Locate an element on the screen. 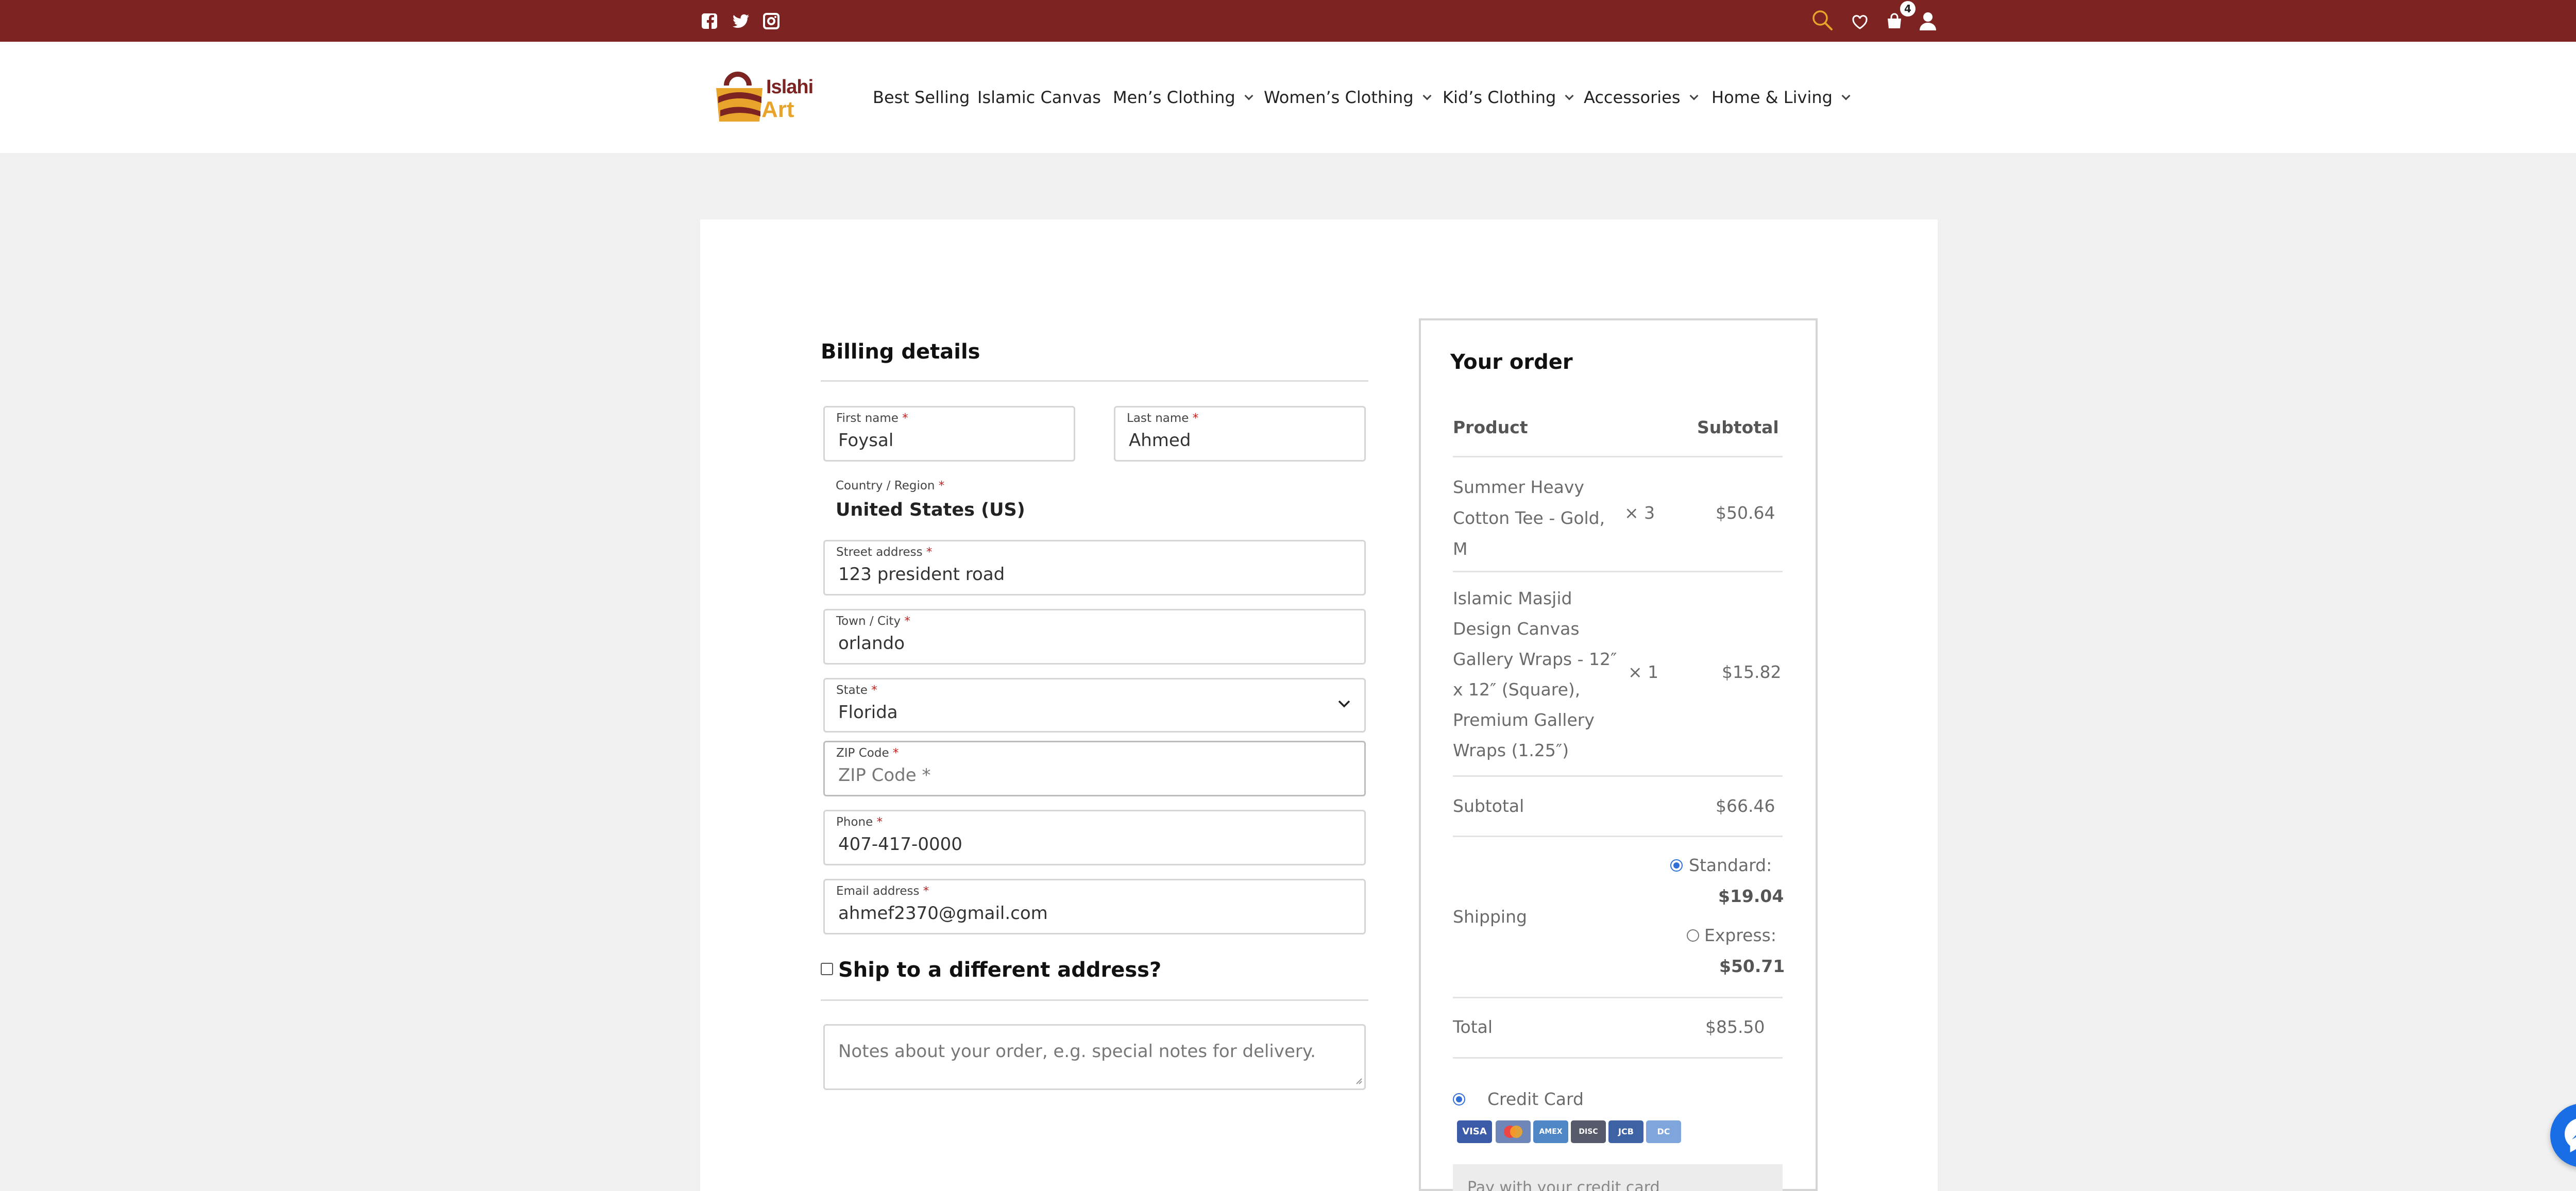 The width and height of the screenshot is (2576, 1191). shipping-express-radio is located at coordinates (1693, 936).